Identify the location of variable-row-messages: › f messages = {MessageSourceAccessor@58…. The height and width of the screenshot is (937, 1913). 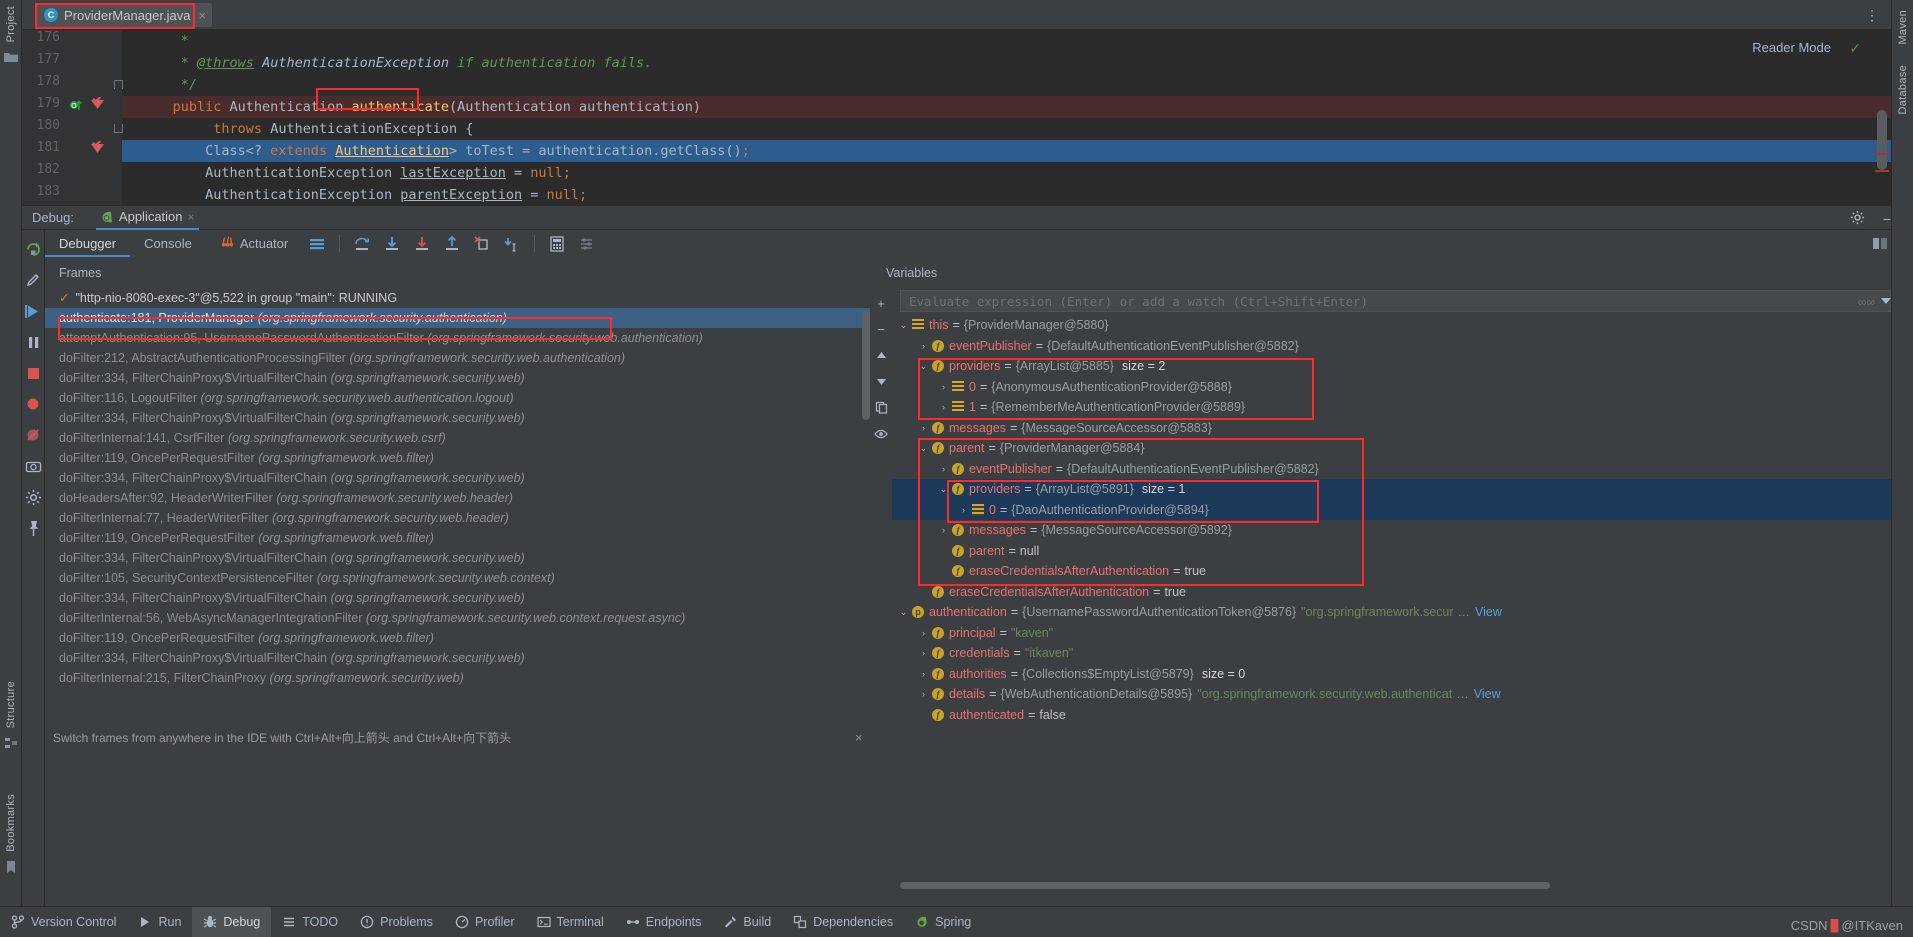
(1391, 428).